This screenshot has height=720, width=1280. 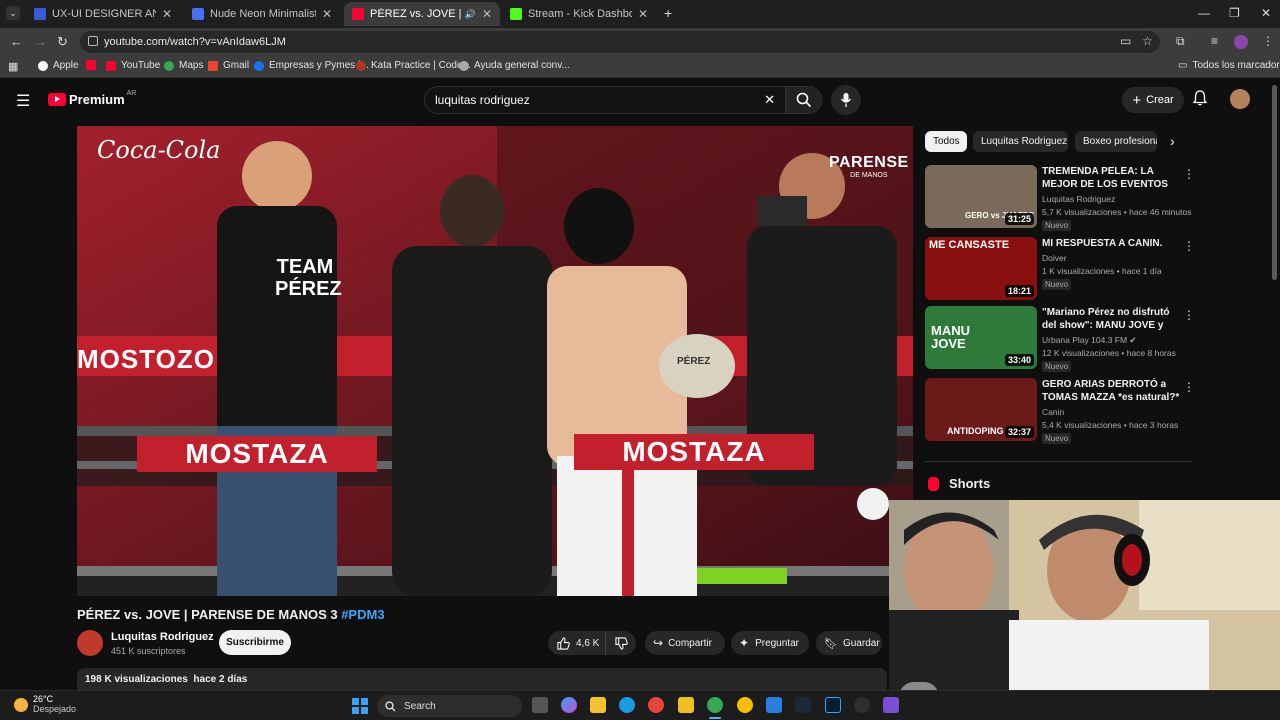 I want to click on browser-tab: Nude Neon Minimalist Marketi ✕, so click(x=262, y=14).